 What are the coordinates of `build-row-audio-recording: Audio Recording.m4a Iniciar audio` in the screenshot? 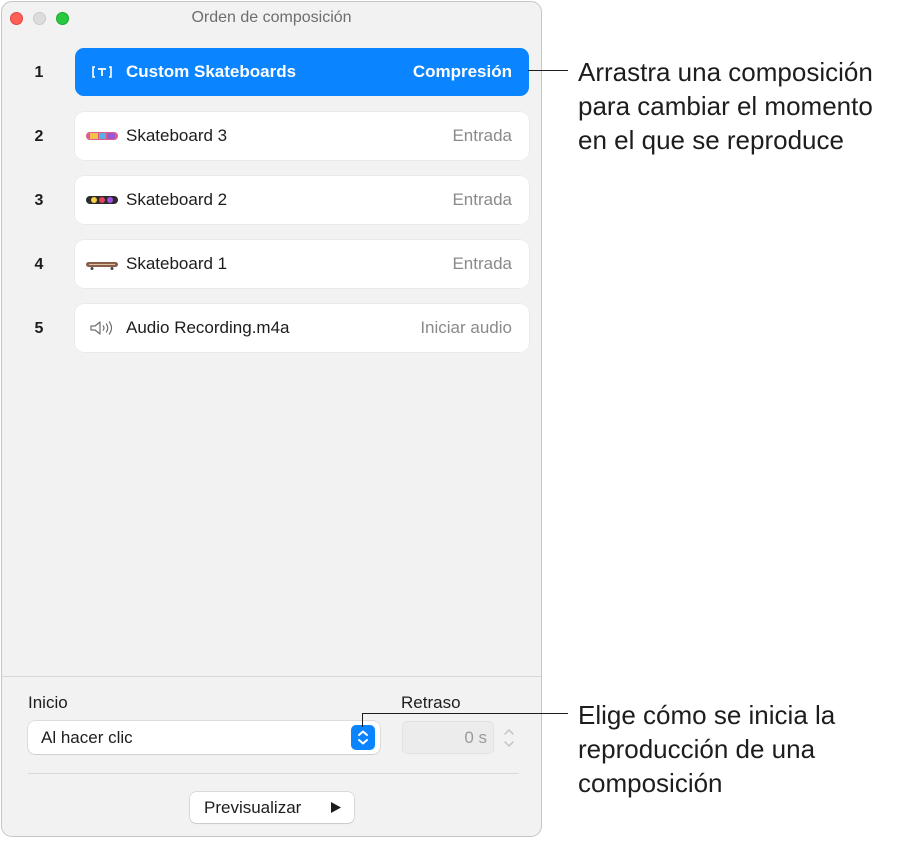 It's located at (302, 328).